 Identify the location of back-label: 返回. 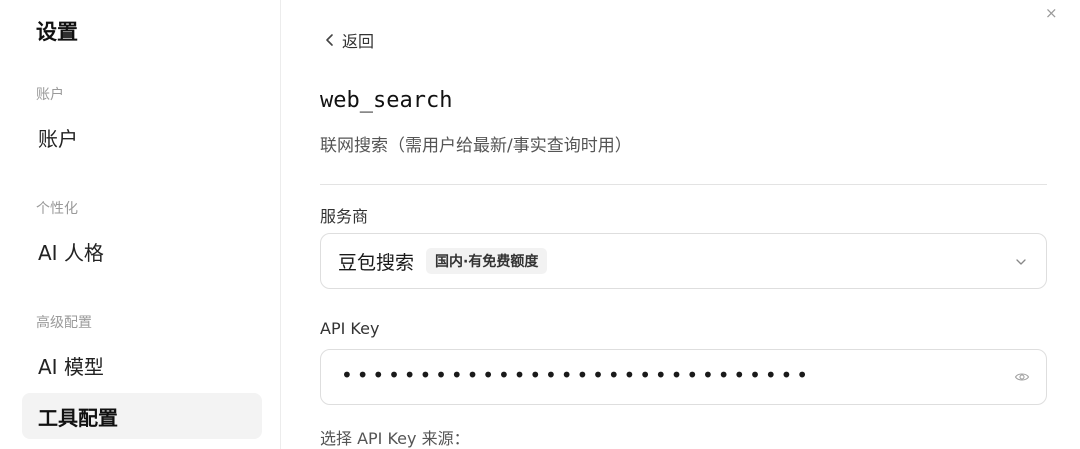
(358, 41).